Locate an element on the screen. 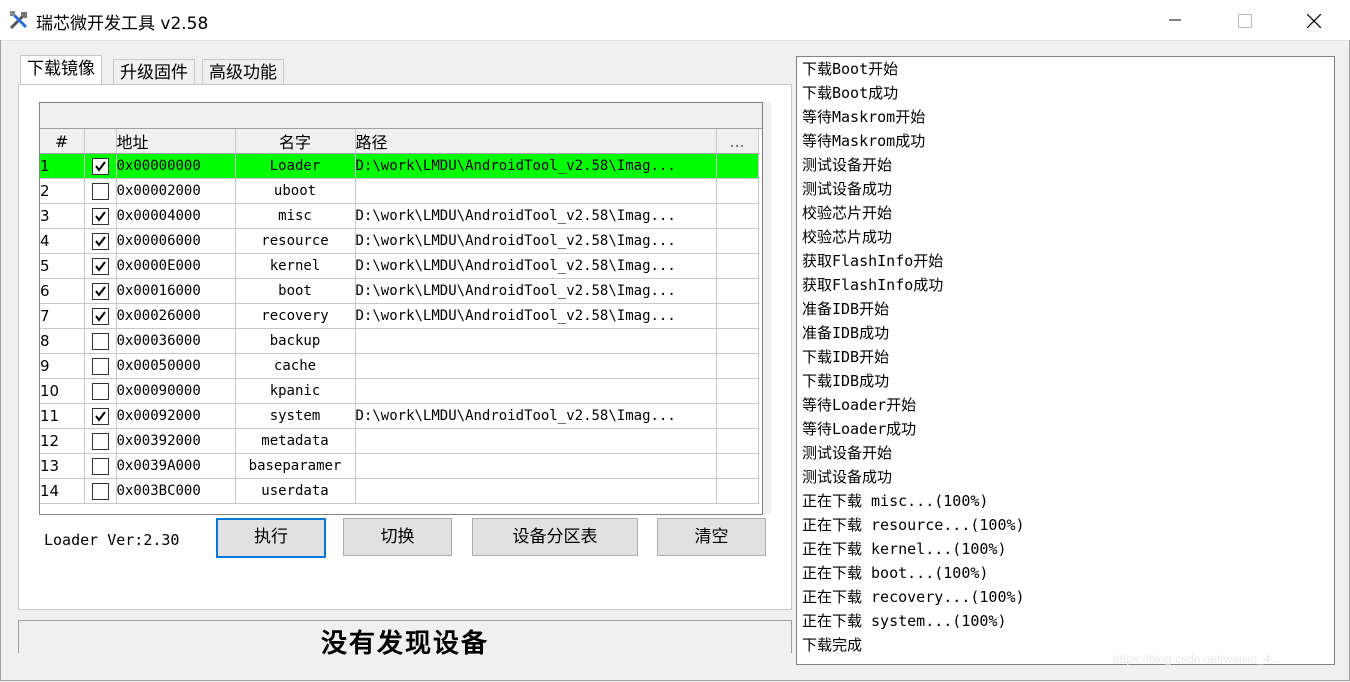 The image size is (1350, 682). row-address: 0x00000000 is located at coordinates (176, 166).